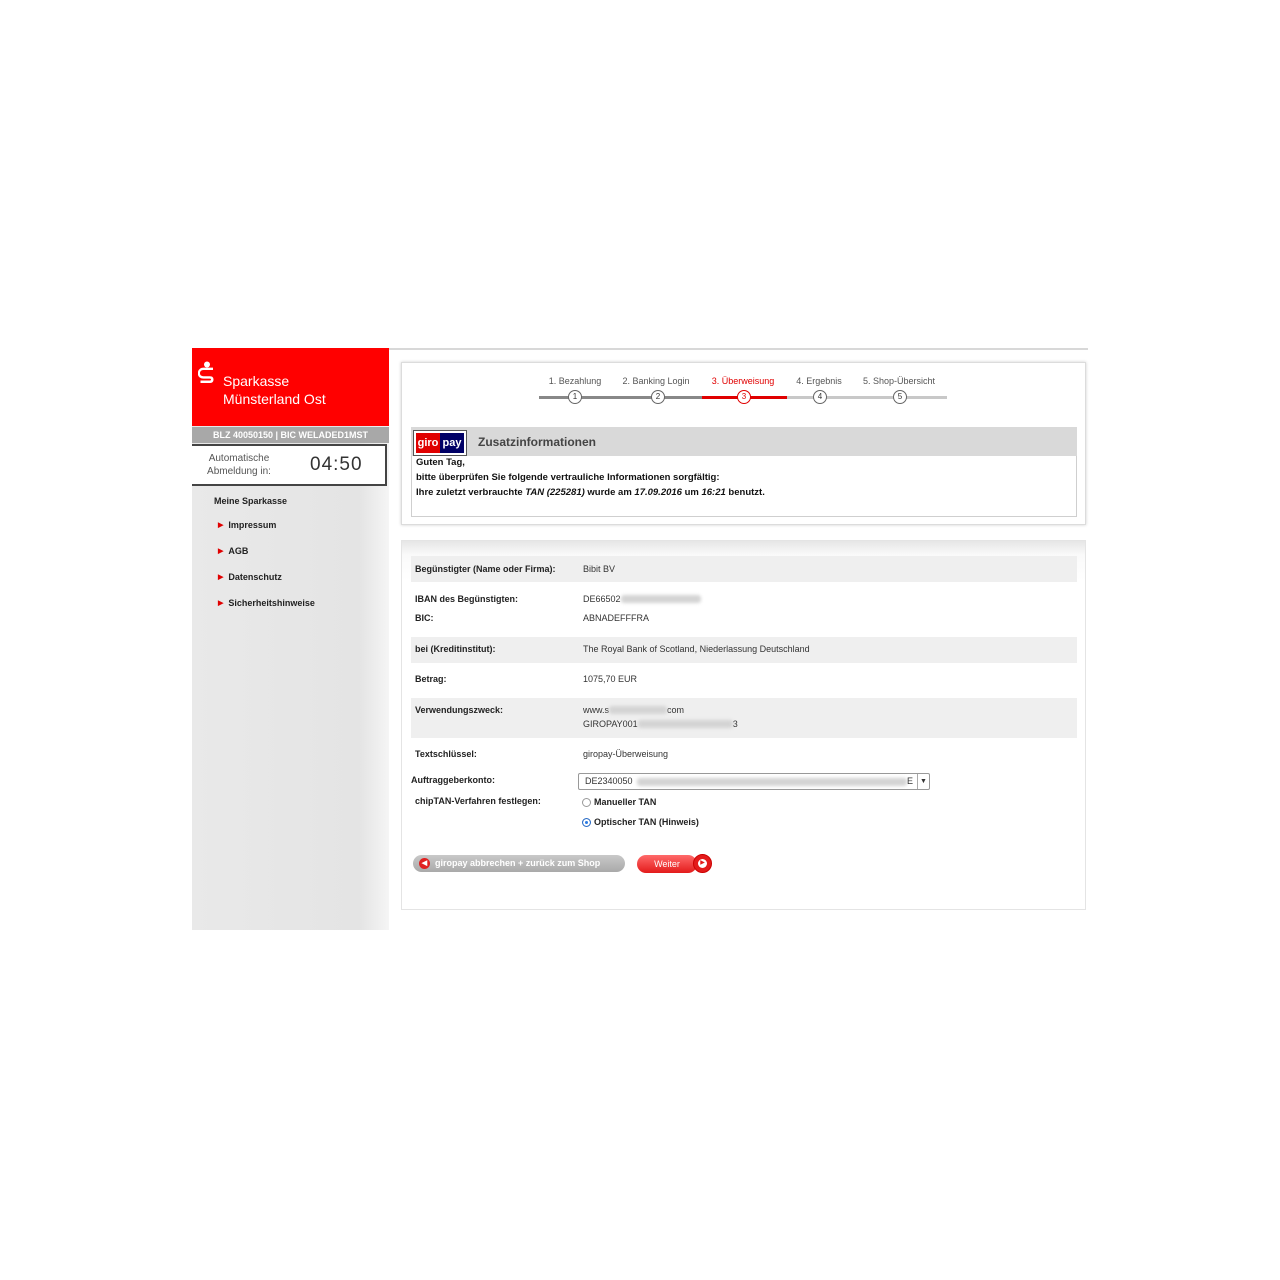 This screenshot has width=1280, height=1280. Describe the element at coordinates (256, 381) in the screenshot. I see `brand-name-line1: Sparkasse` at that location.